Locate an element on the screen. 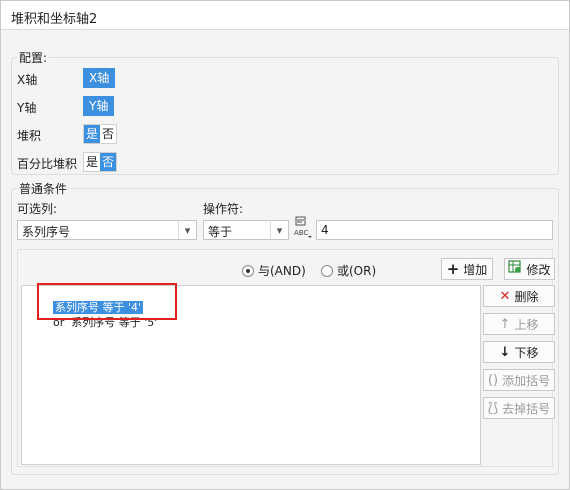 The width and height of the screenshot is (570, 490). window-title: 堆积和坐标轴2 is located at coordinates (54, 19).